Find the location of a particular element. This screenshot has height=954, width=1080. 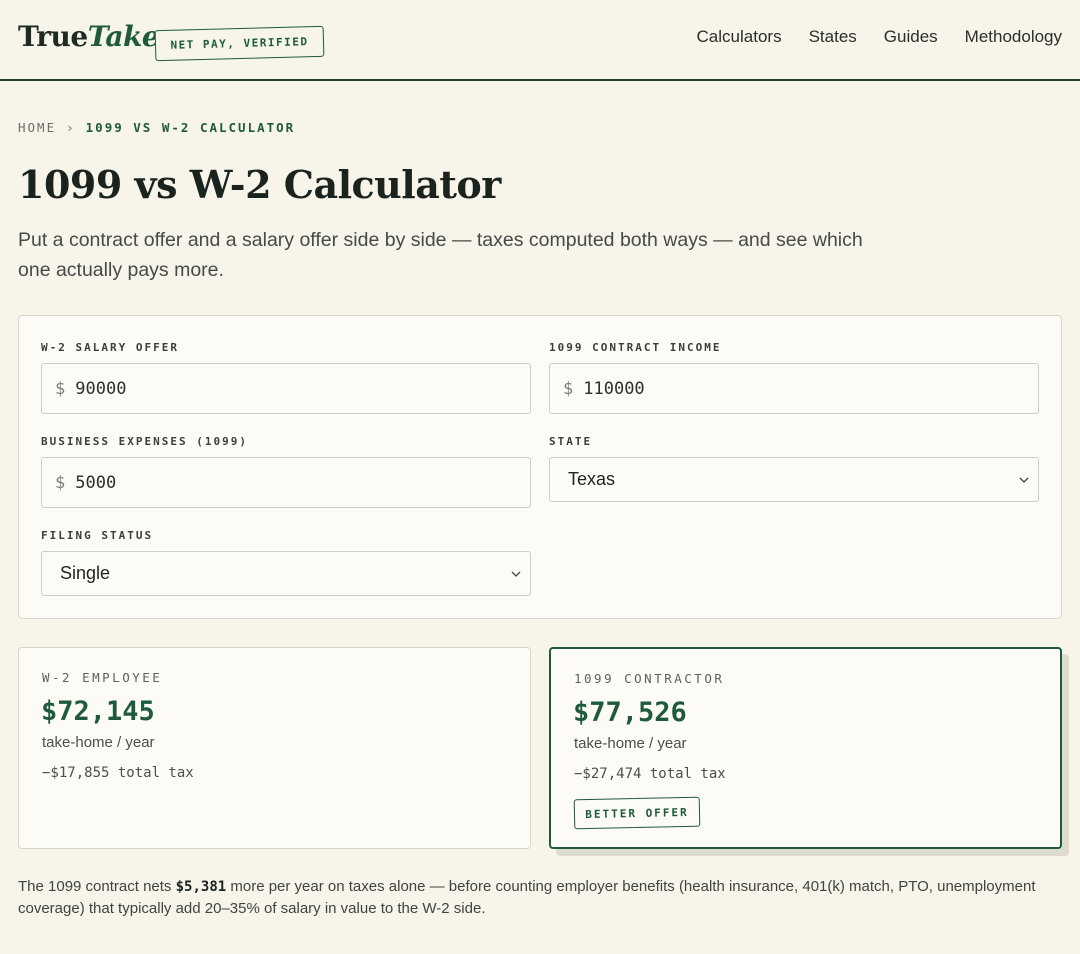

breadcrumb-home: HOME is located at coordinates (37, 127).